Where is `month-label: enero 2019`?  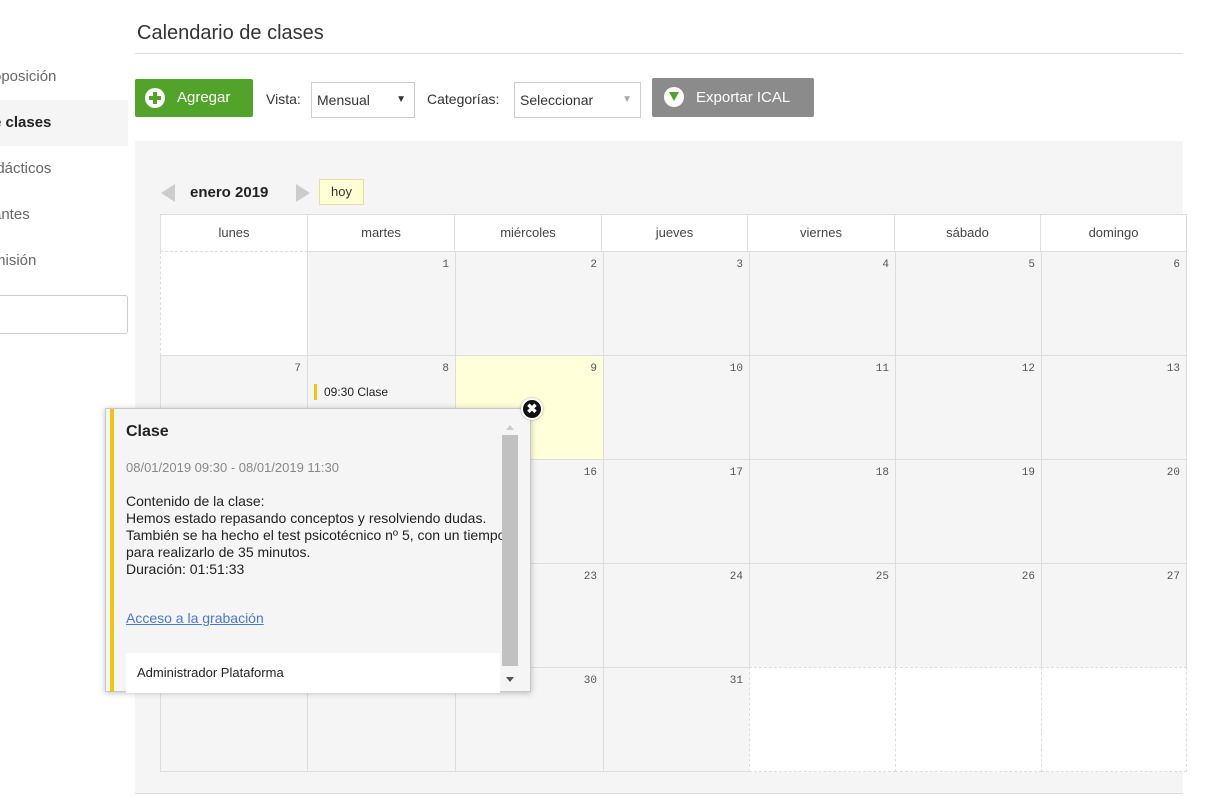
month-label: enero 2019 is located at coordinates (229, 192).